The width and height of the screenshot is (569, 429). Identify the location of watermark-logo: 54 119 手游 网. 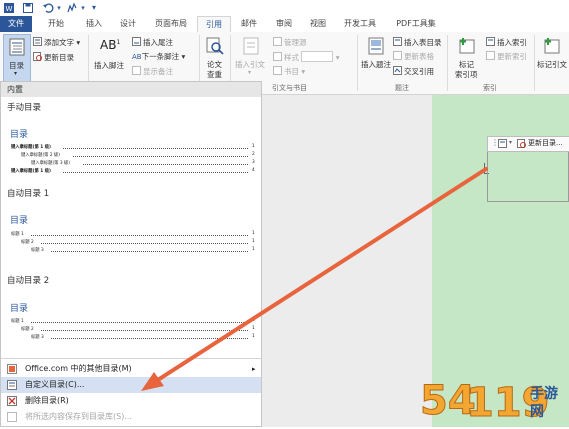
(490, 398).